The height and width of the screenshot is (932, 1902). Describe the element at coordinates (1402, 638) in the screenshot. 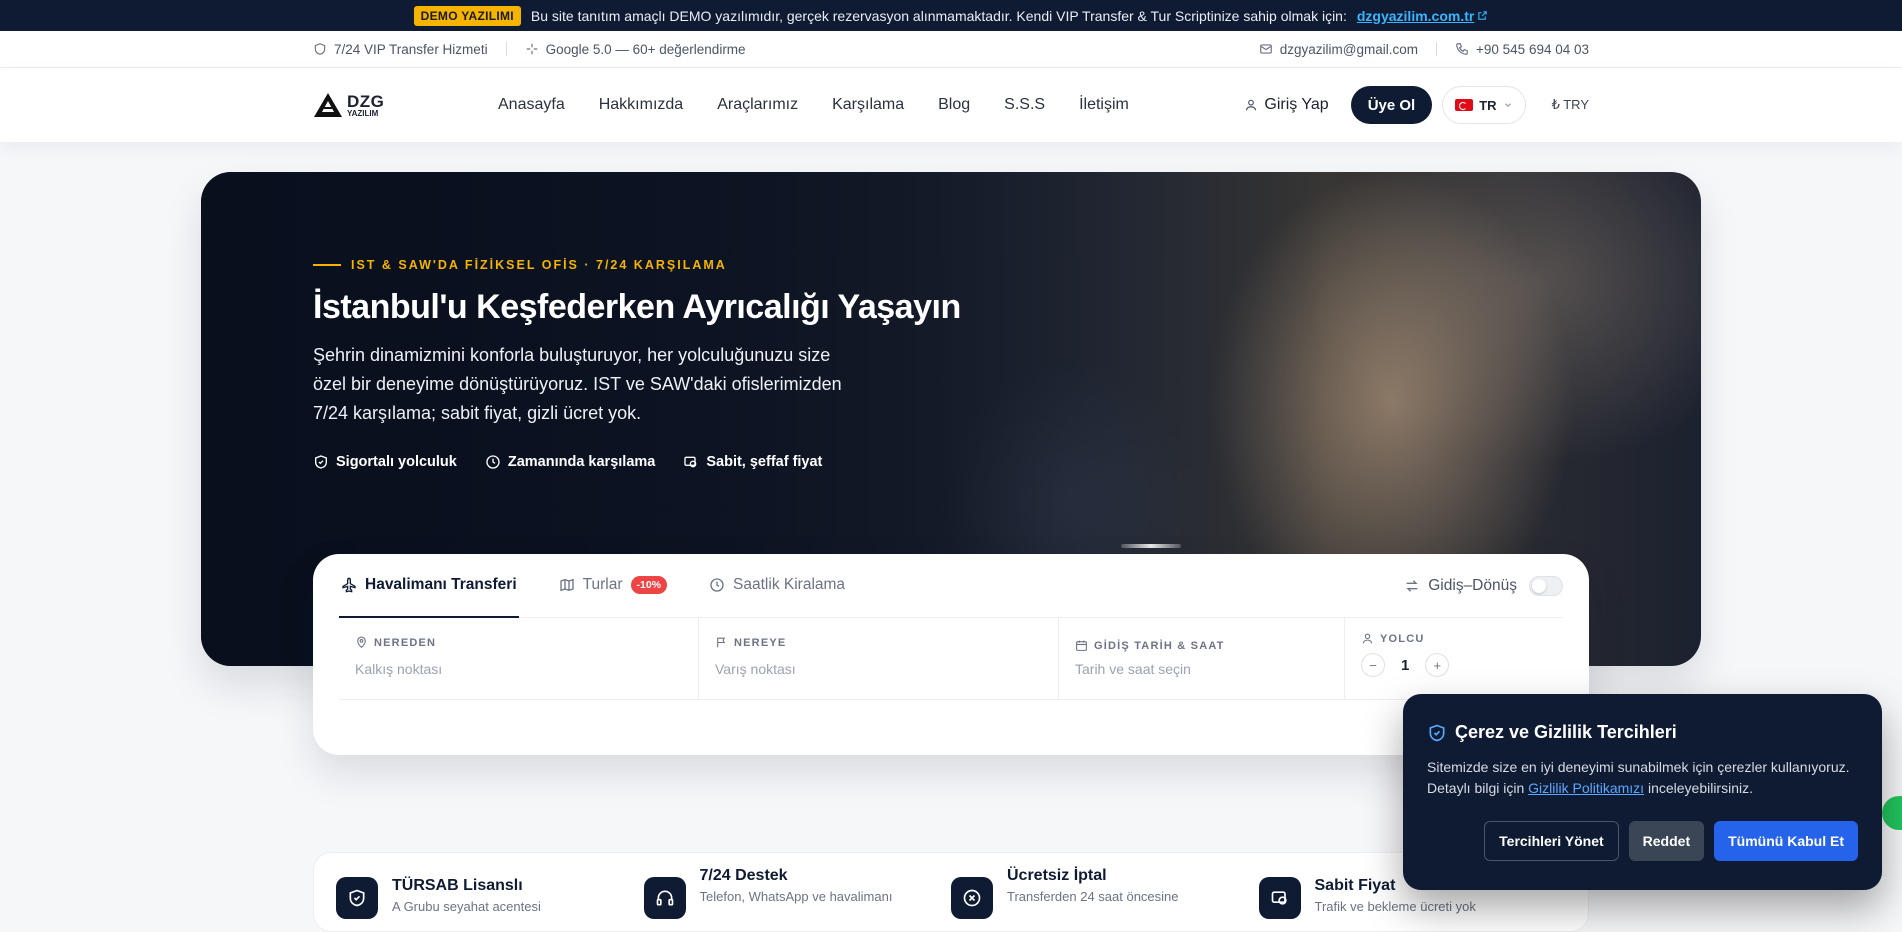

I see `passenger-label: YOLCU` at that location.